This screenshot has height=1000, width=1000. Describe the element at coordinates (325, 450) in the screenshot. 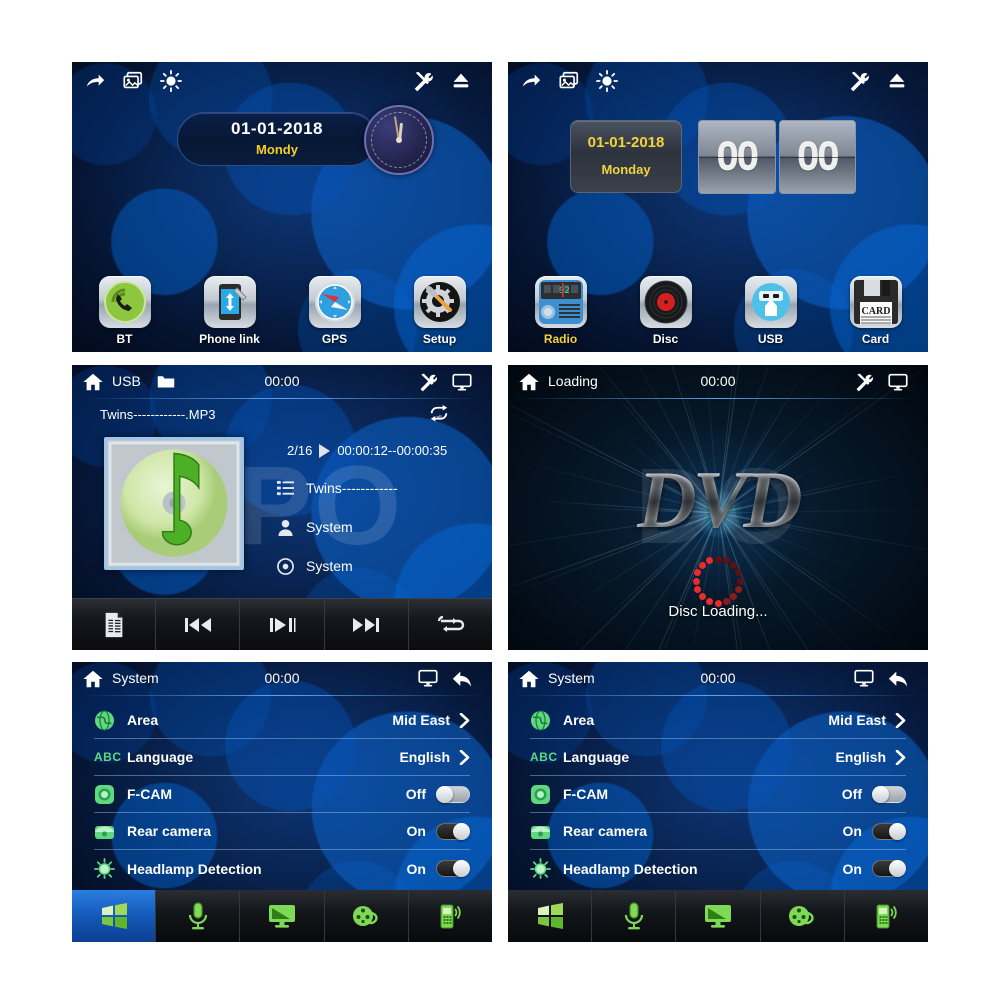

I see `play-state-icon` at that location.